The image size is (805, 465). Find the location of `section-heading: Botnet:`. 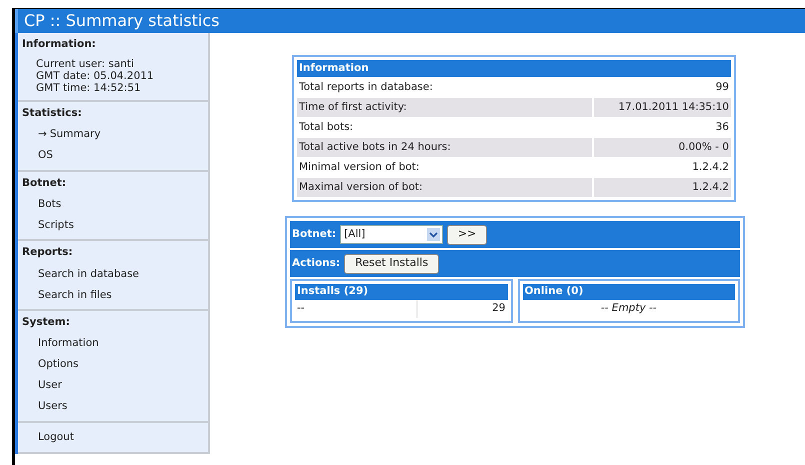

section-heading: Botnet: is located at coordinates (44, 183).